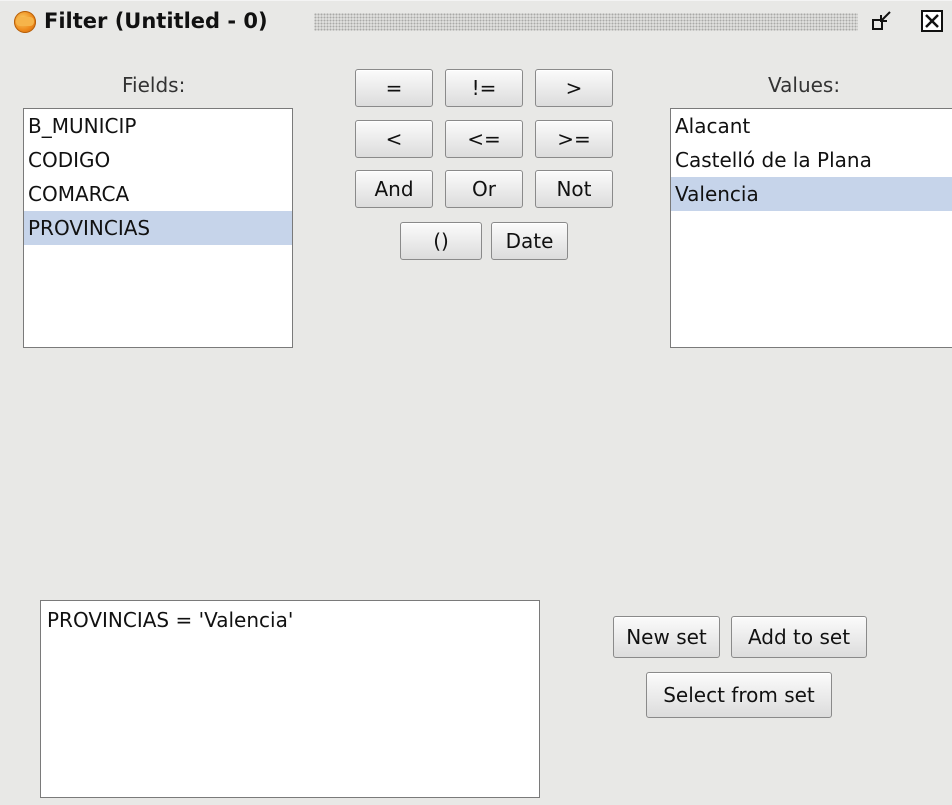  What do you see at coordinates (394, 189) in the screenshot?
I see `and-button: And` at bounding box center [394, 189].